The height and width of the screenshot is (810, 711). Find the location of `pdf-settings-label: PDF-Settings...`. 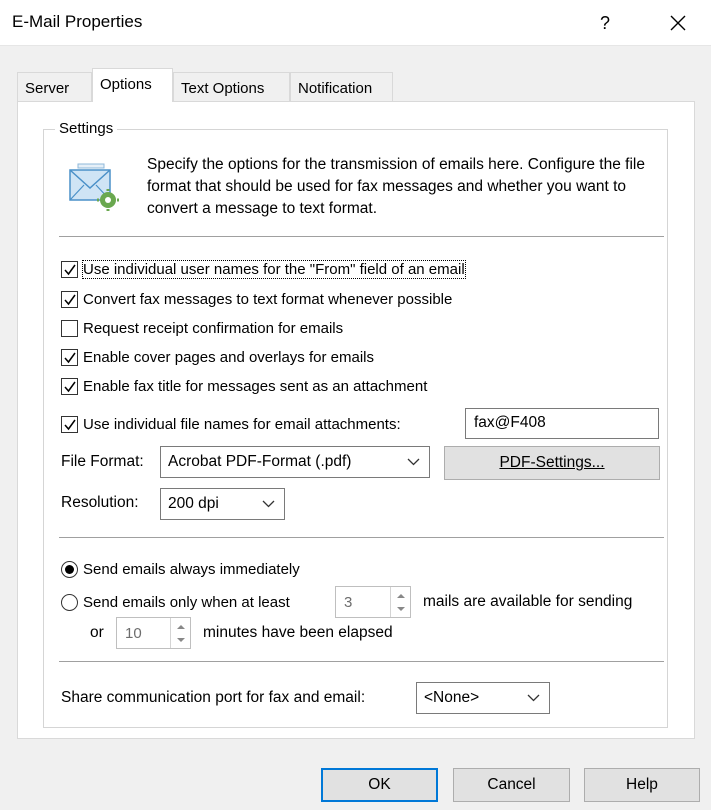

pdf-settings-label: PDF-Settings... is located at coordinates (552, 462).